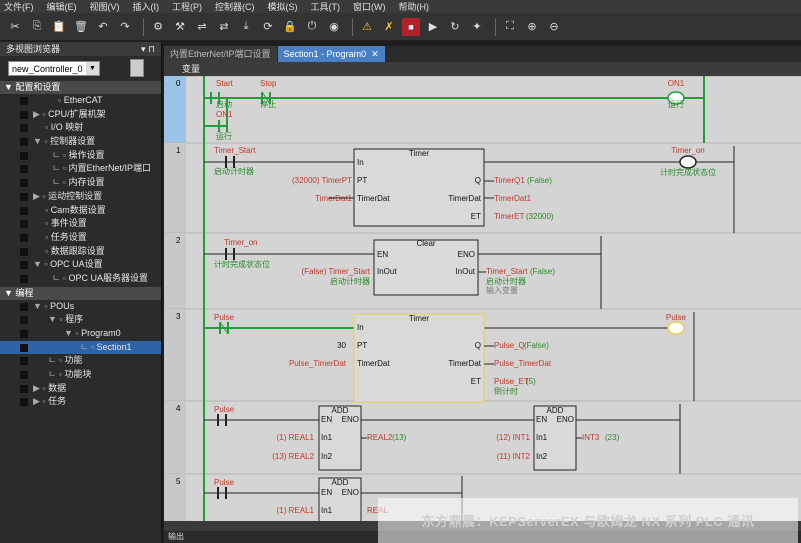  I want to click on timer3-td-var: Pulse_TimerDat, so click(318, 363).